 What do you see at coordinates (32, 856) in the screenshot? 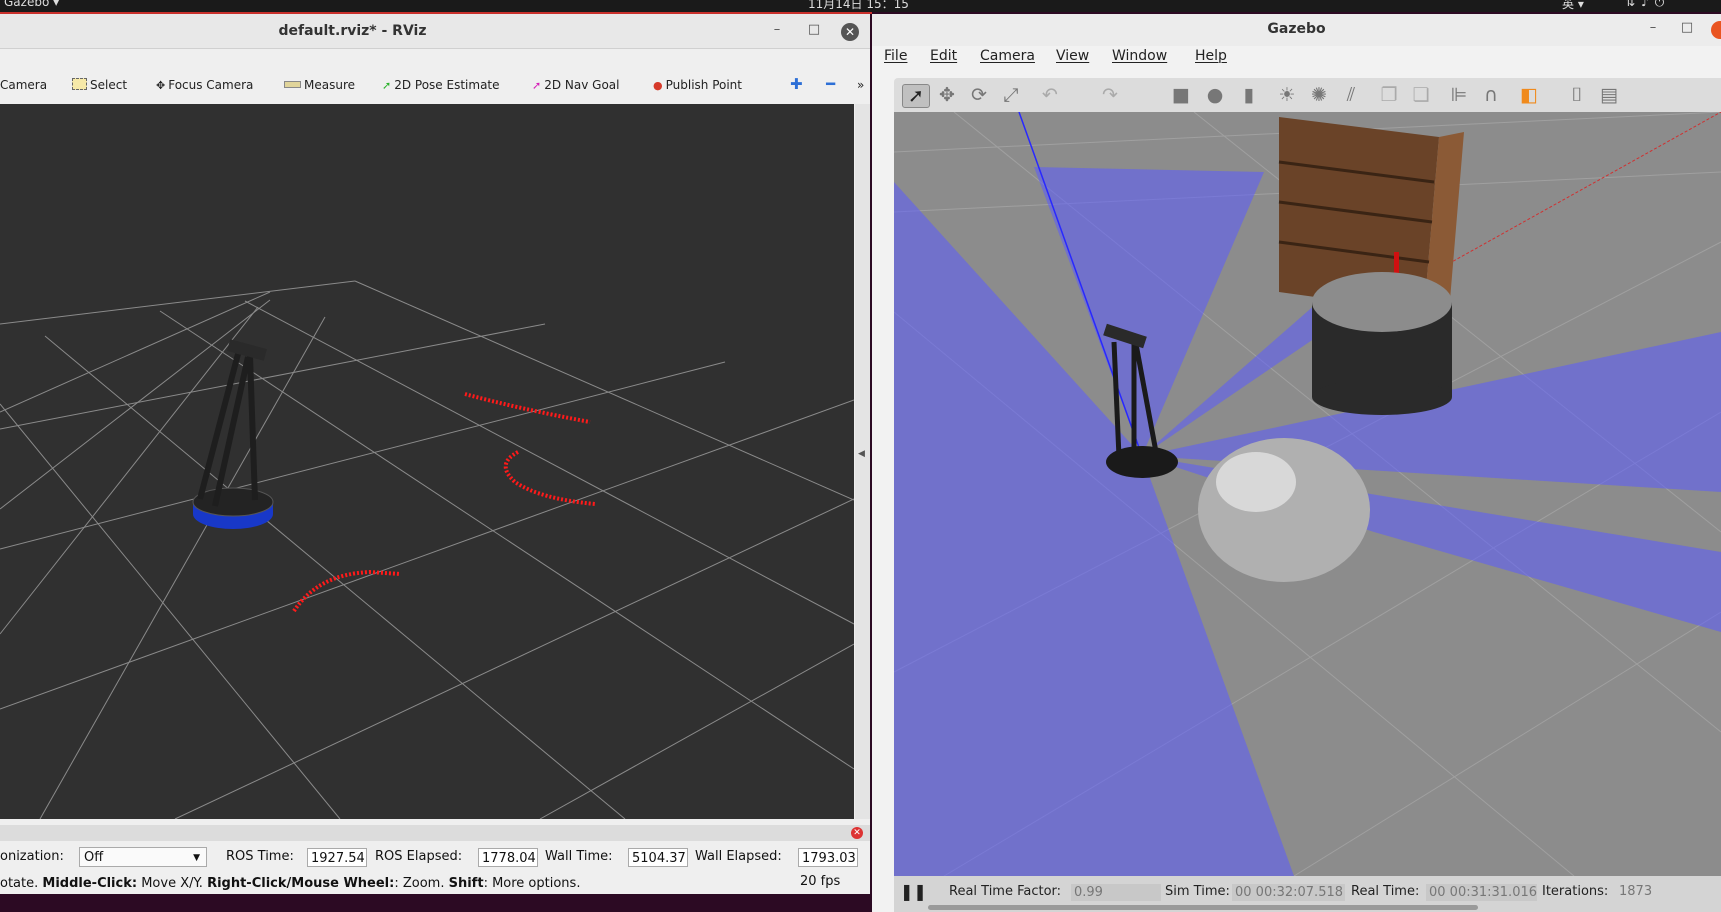
I see `sync-mode-label: onization:` at bounding box center [32, 856].